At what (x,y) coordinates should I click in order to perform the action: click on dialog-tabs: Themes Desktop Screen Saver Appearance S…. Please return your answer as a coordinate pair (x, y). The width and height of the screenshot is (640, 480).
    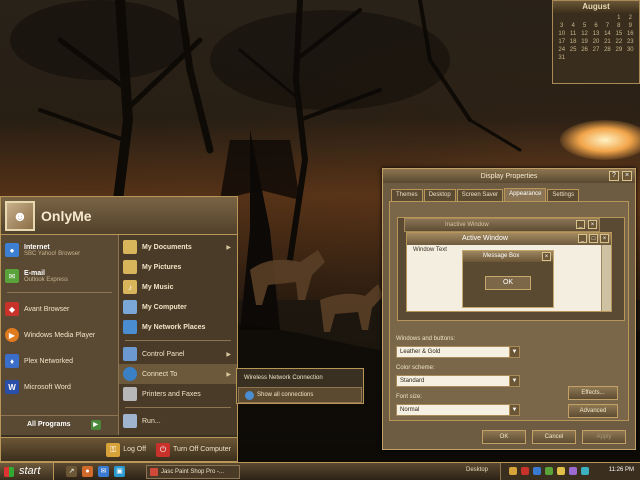
    Looking at the image, I should click on (509, 192).